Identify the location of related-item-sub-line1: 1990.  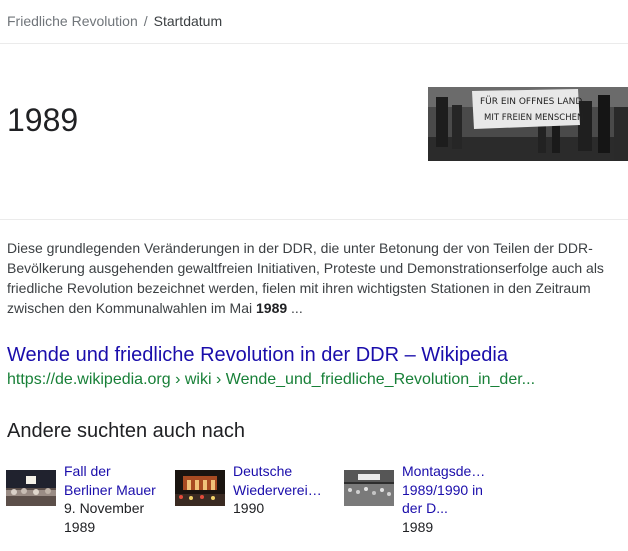
(249, 508).